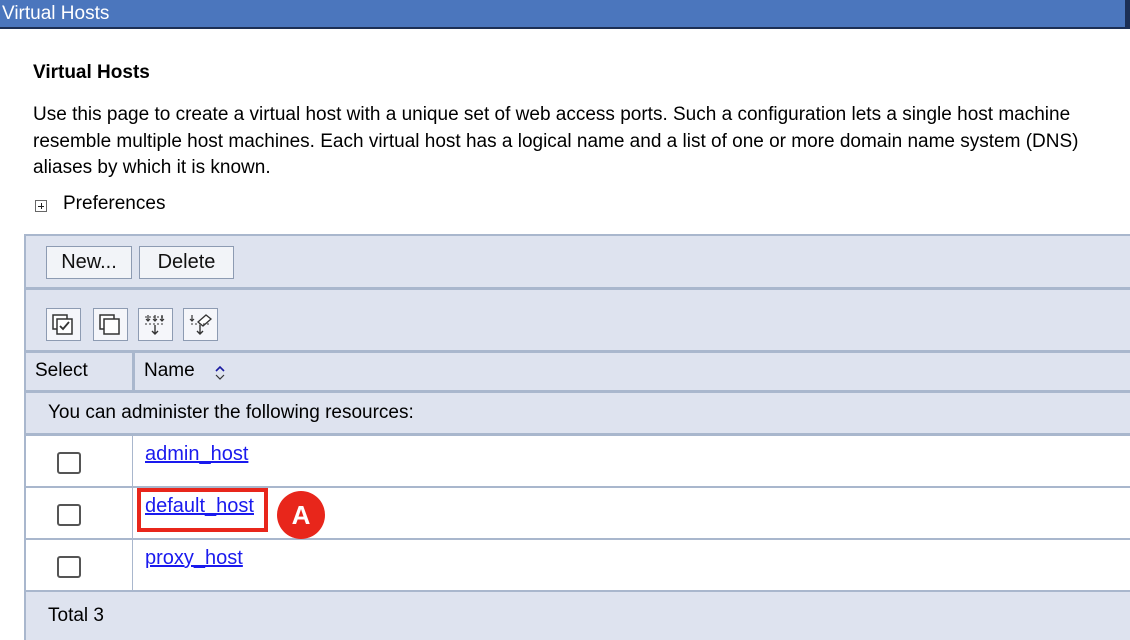 The image size is (1130, 640). What do you see at coordinates (196, 454) in the screenshot?
I see `host-link-admin-host: admin_host` at bounding box center [196, 454].